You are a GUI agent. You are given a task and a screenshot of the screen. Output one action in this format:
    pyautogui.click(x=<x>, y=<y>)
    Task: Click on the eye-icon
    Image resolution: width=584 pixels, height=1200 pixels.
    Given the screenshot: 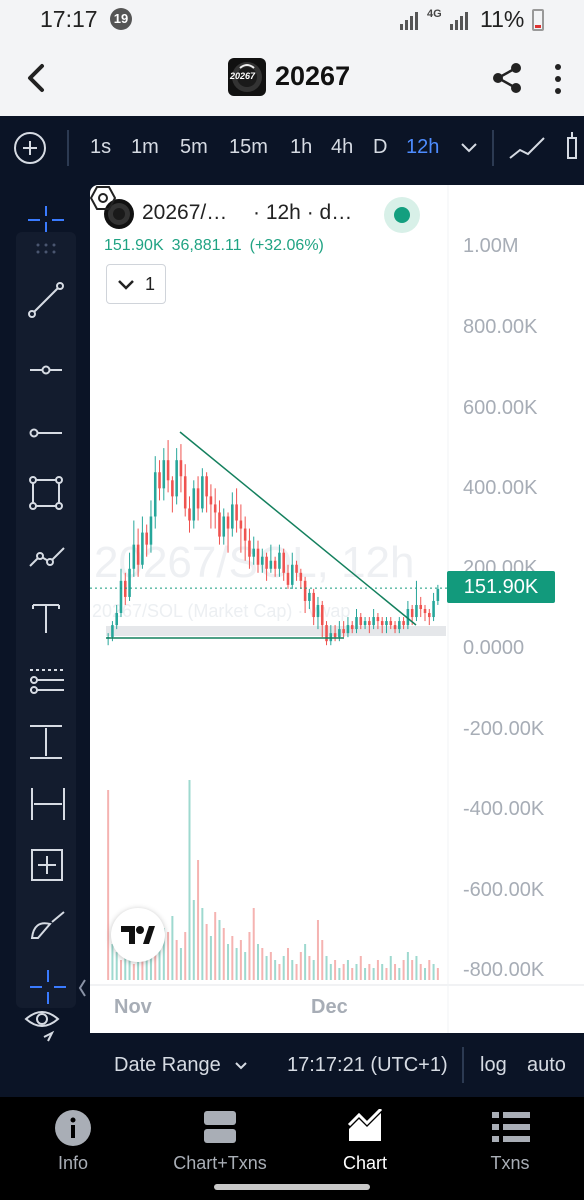 What is the action you would take?
    pyautogui.click(x=44, y=1025)
    